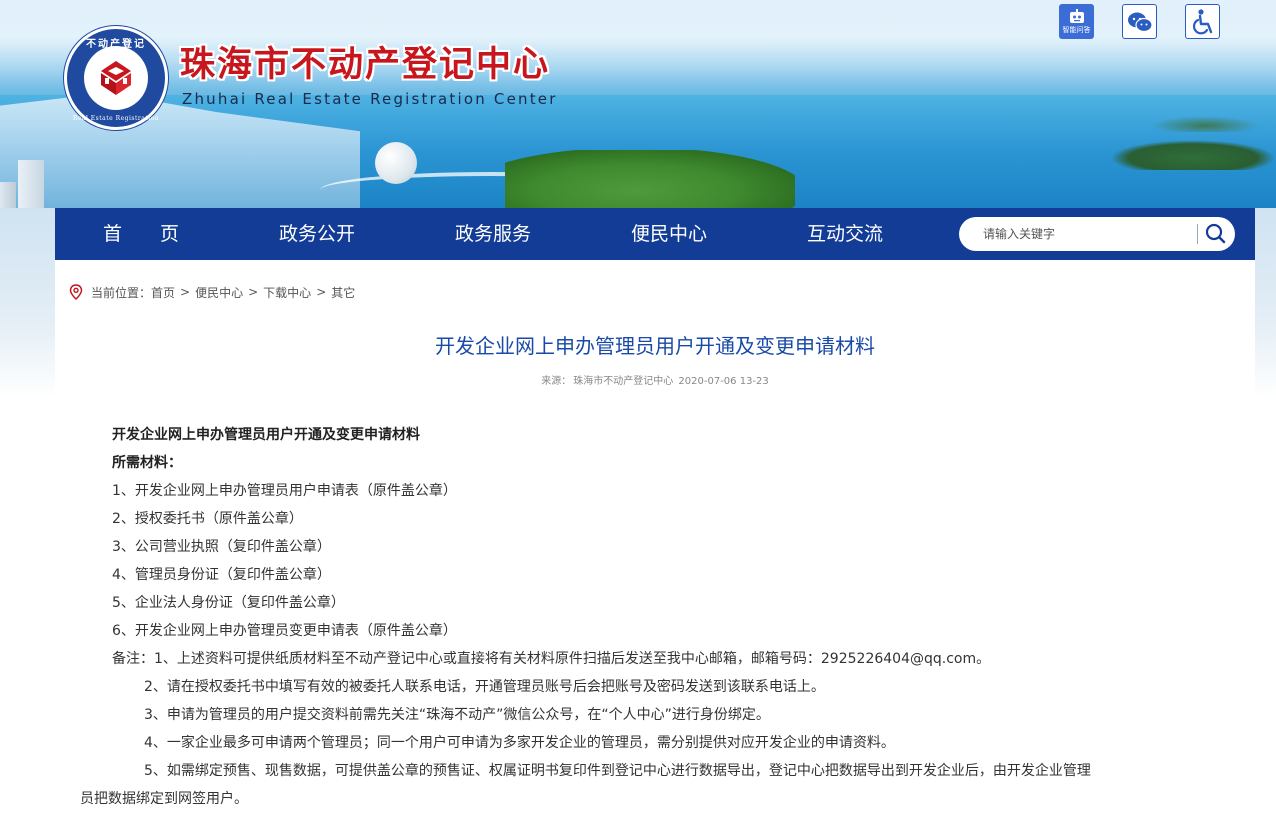 Image resolution: width=1276 pixels, height=826 pixels. What do you see at coordinates (121, 292) in the screenshot?
I see `breadcrumb-prefix: 当前位置：` at bounding box center [121, 292].